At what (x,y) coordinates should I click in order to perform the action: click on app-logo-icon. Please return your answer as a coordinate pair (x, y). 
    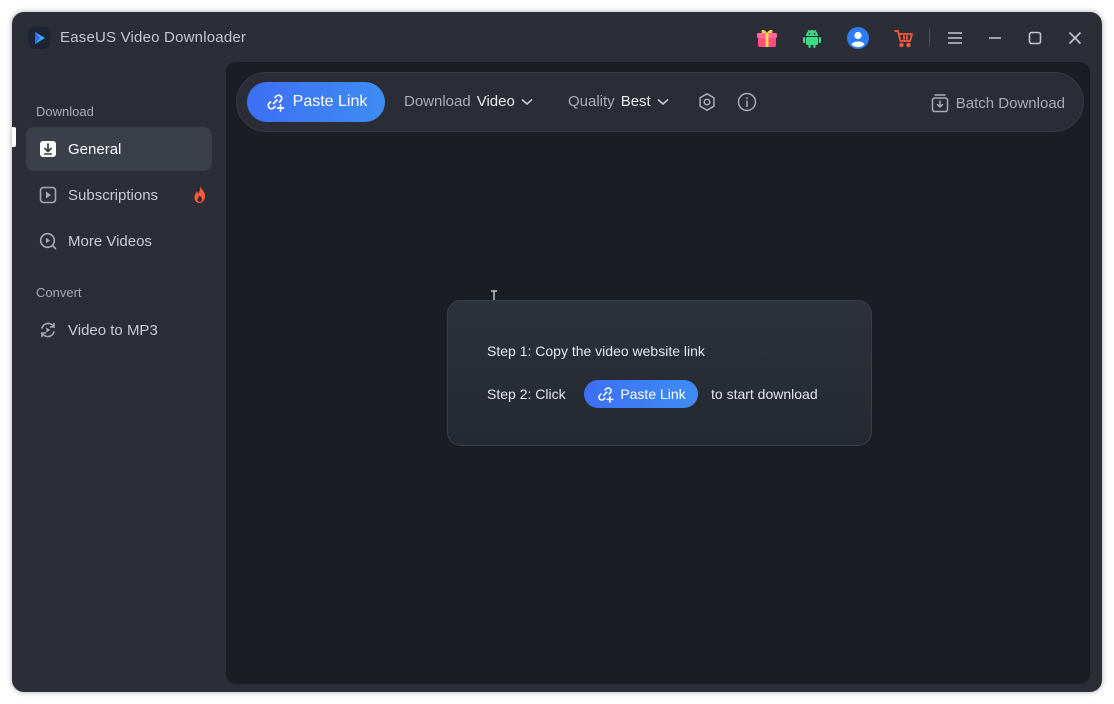
    Looking at the image, I should click on (39, 38).